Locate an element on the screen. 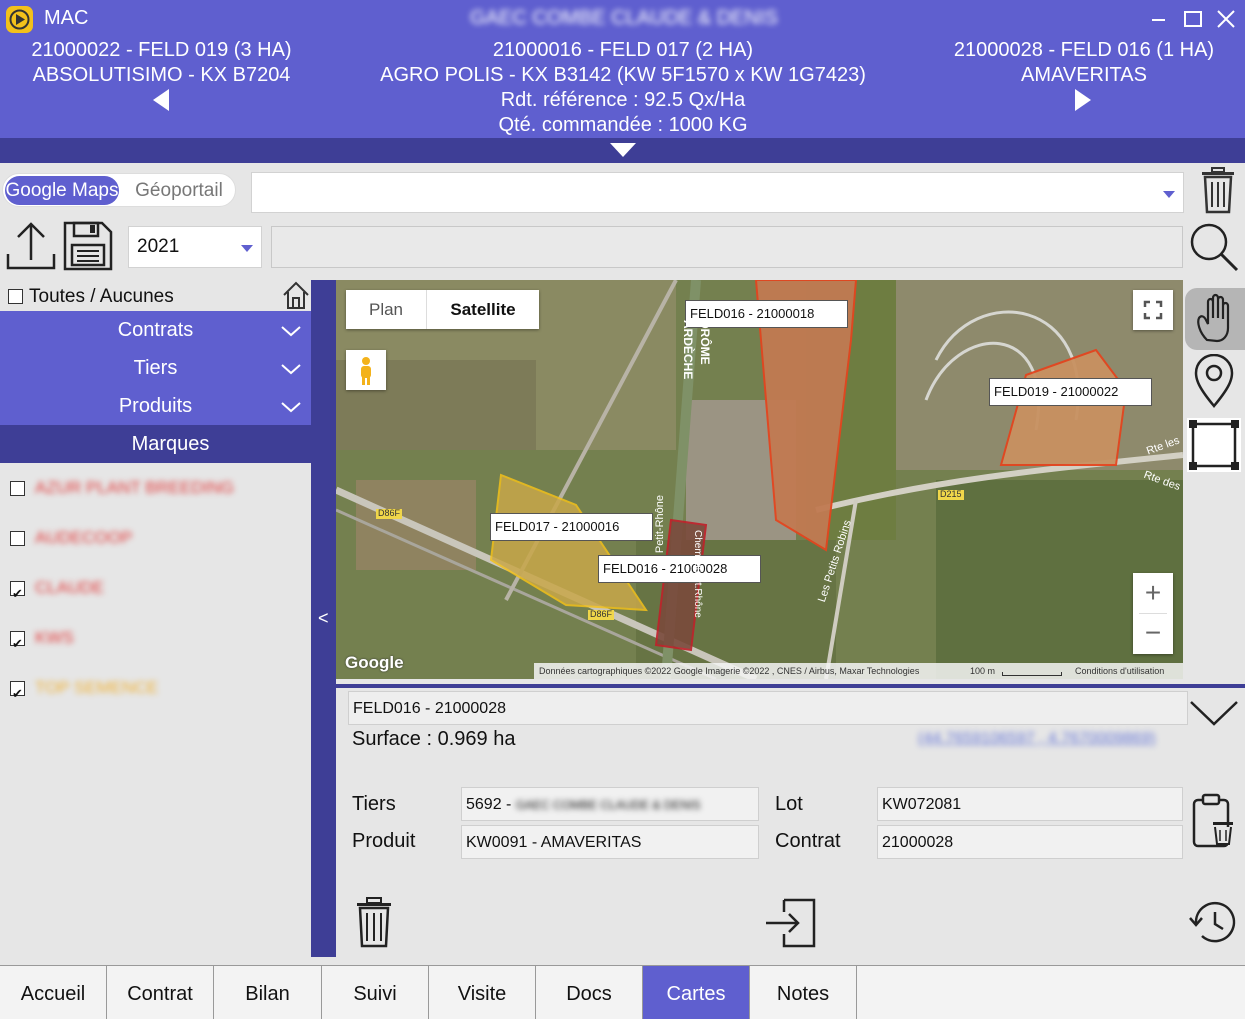 The width and height of the screenshot is (1245, 1019). fullscreen-icon is located at coordinates (1153, 310).